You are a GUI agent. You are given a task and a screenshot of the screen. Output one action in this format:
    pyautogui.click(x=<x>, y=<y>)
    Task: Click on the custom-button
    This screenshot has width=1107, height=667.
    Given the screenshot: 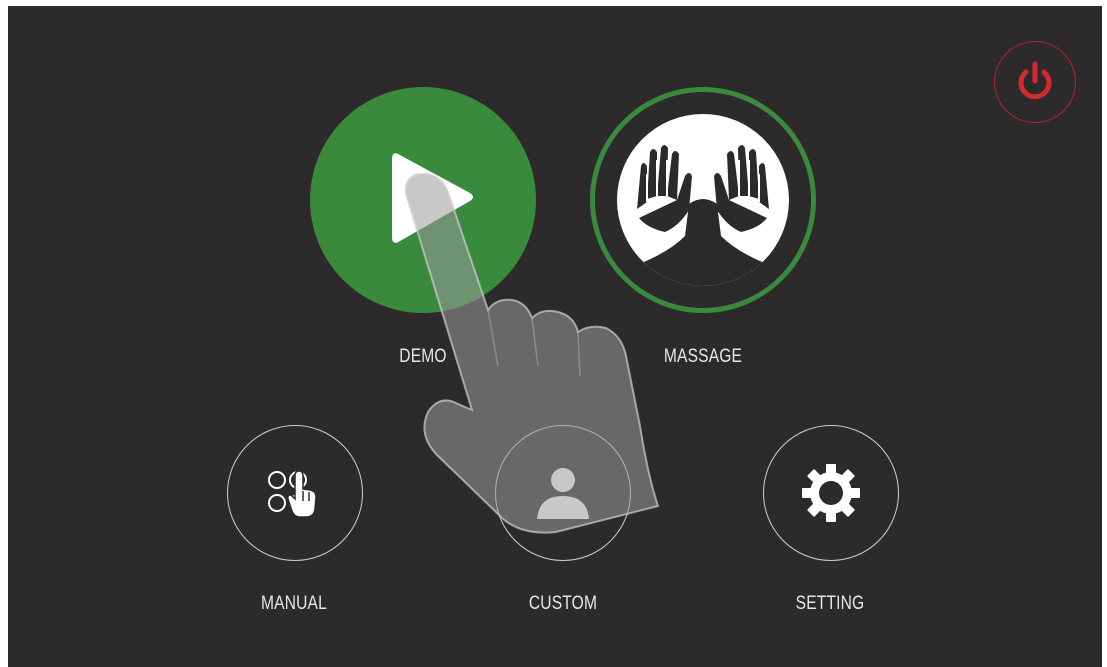 What is the action you would take?
    pyautogui.click(x=563, y=493)
    